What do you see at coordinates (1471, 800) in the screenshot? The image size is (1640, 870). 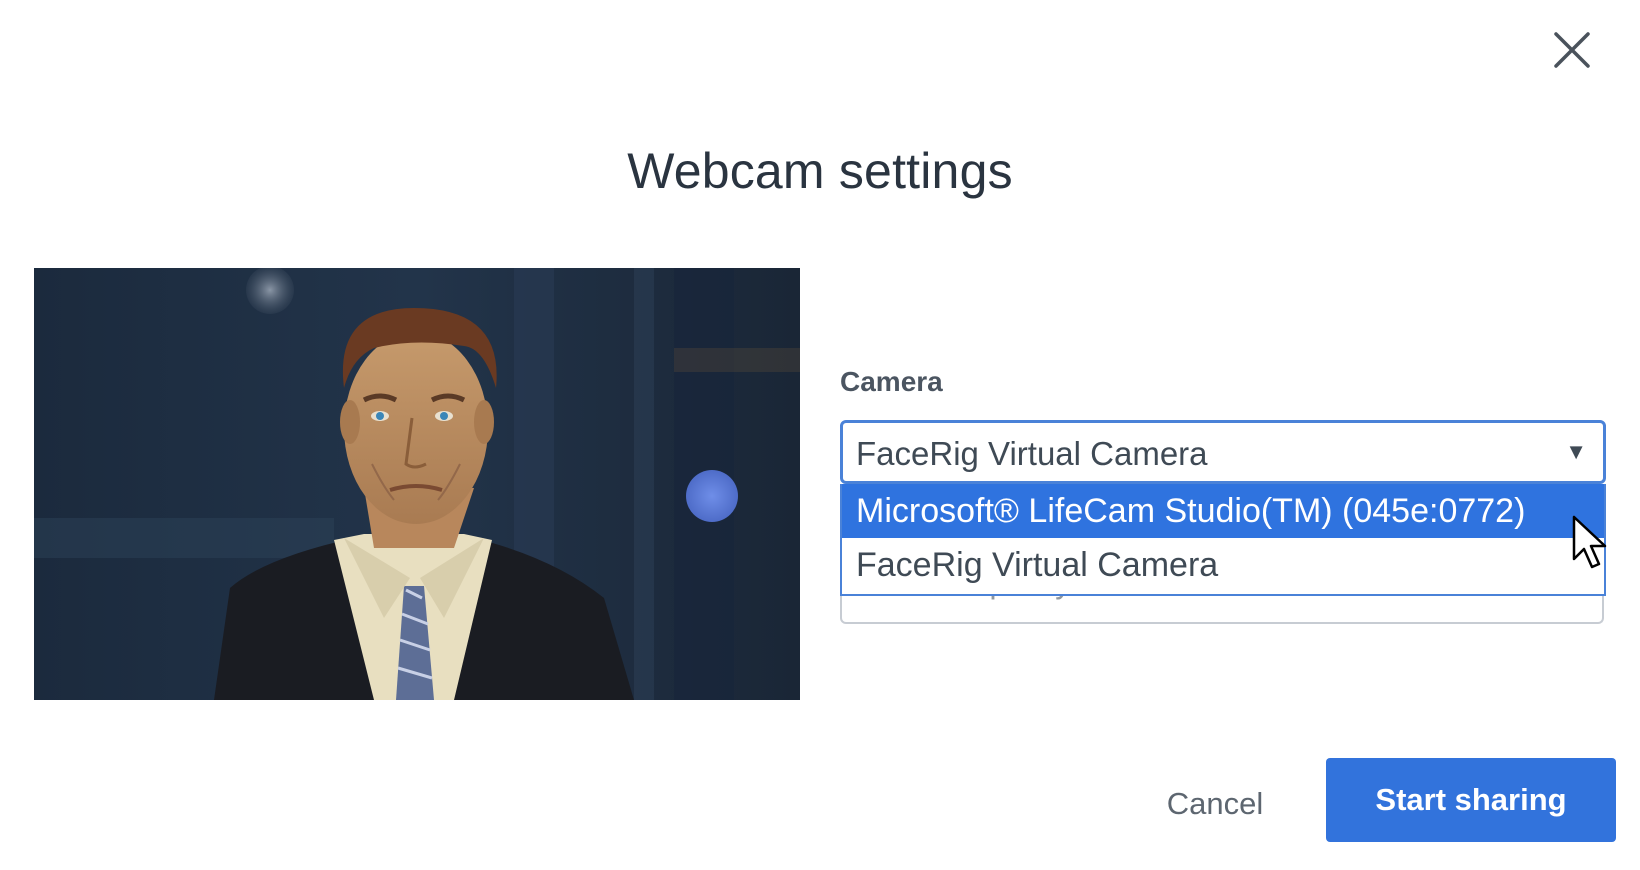 I see `start-sharing-button: Start sharing` at bounding box center [1471, 800].